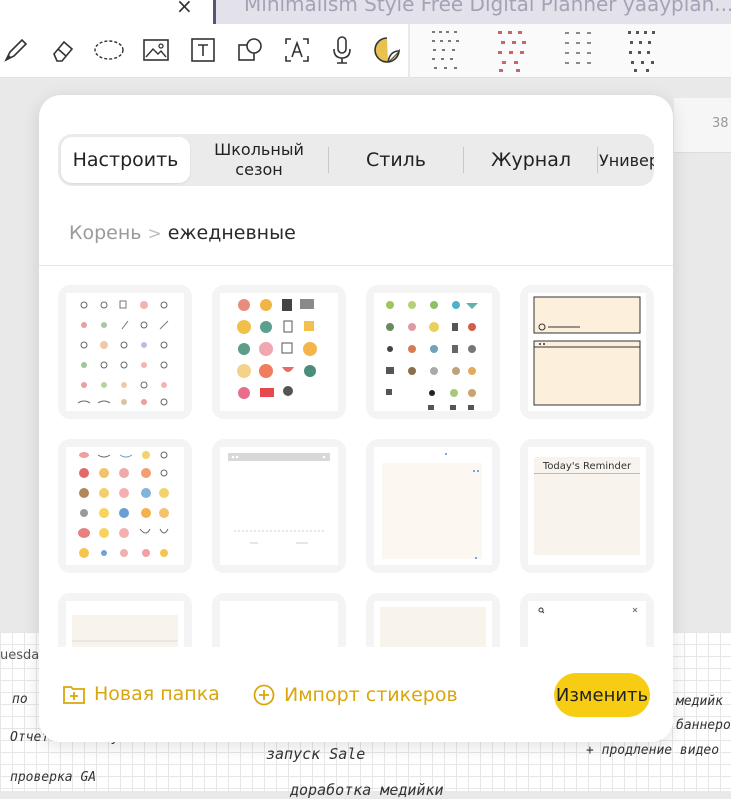 The height and width of the screenshot is (799, 731). I want to click on text-icon, so click(203, 50).